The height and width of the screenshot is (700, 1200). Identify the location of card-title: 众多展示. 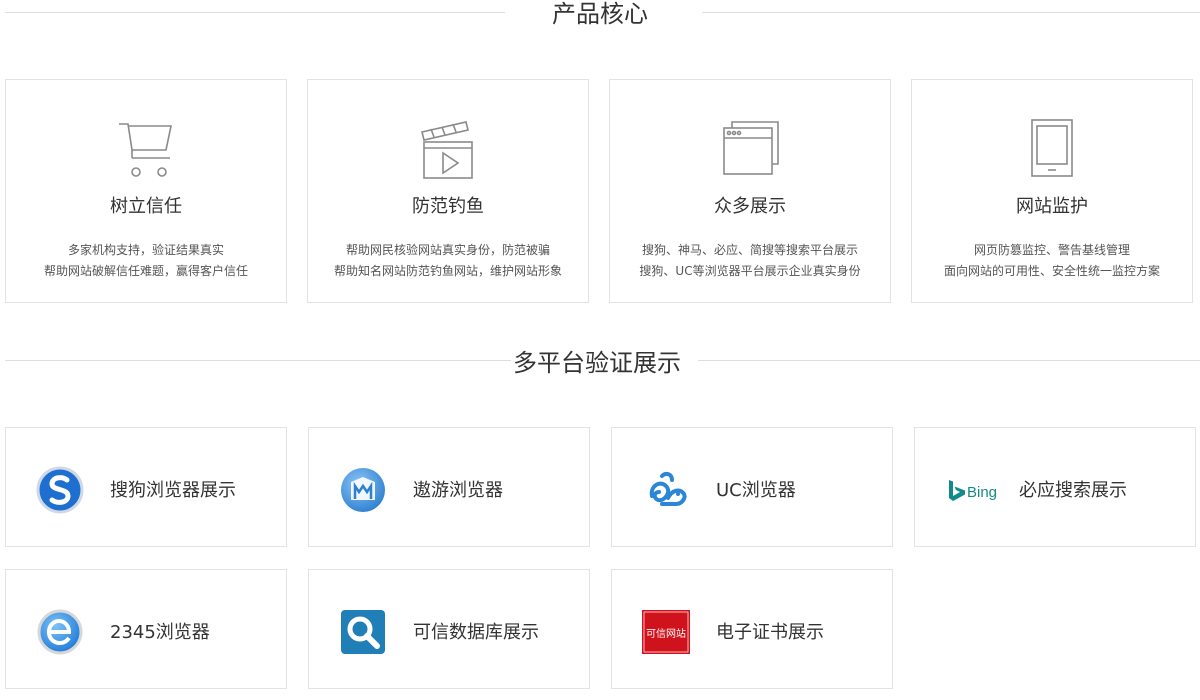
(750, 206).